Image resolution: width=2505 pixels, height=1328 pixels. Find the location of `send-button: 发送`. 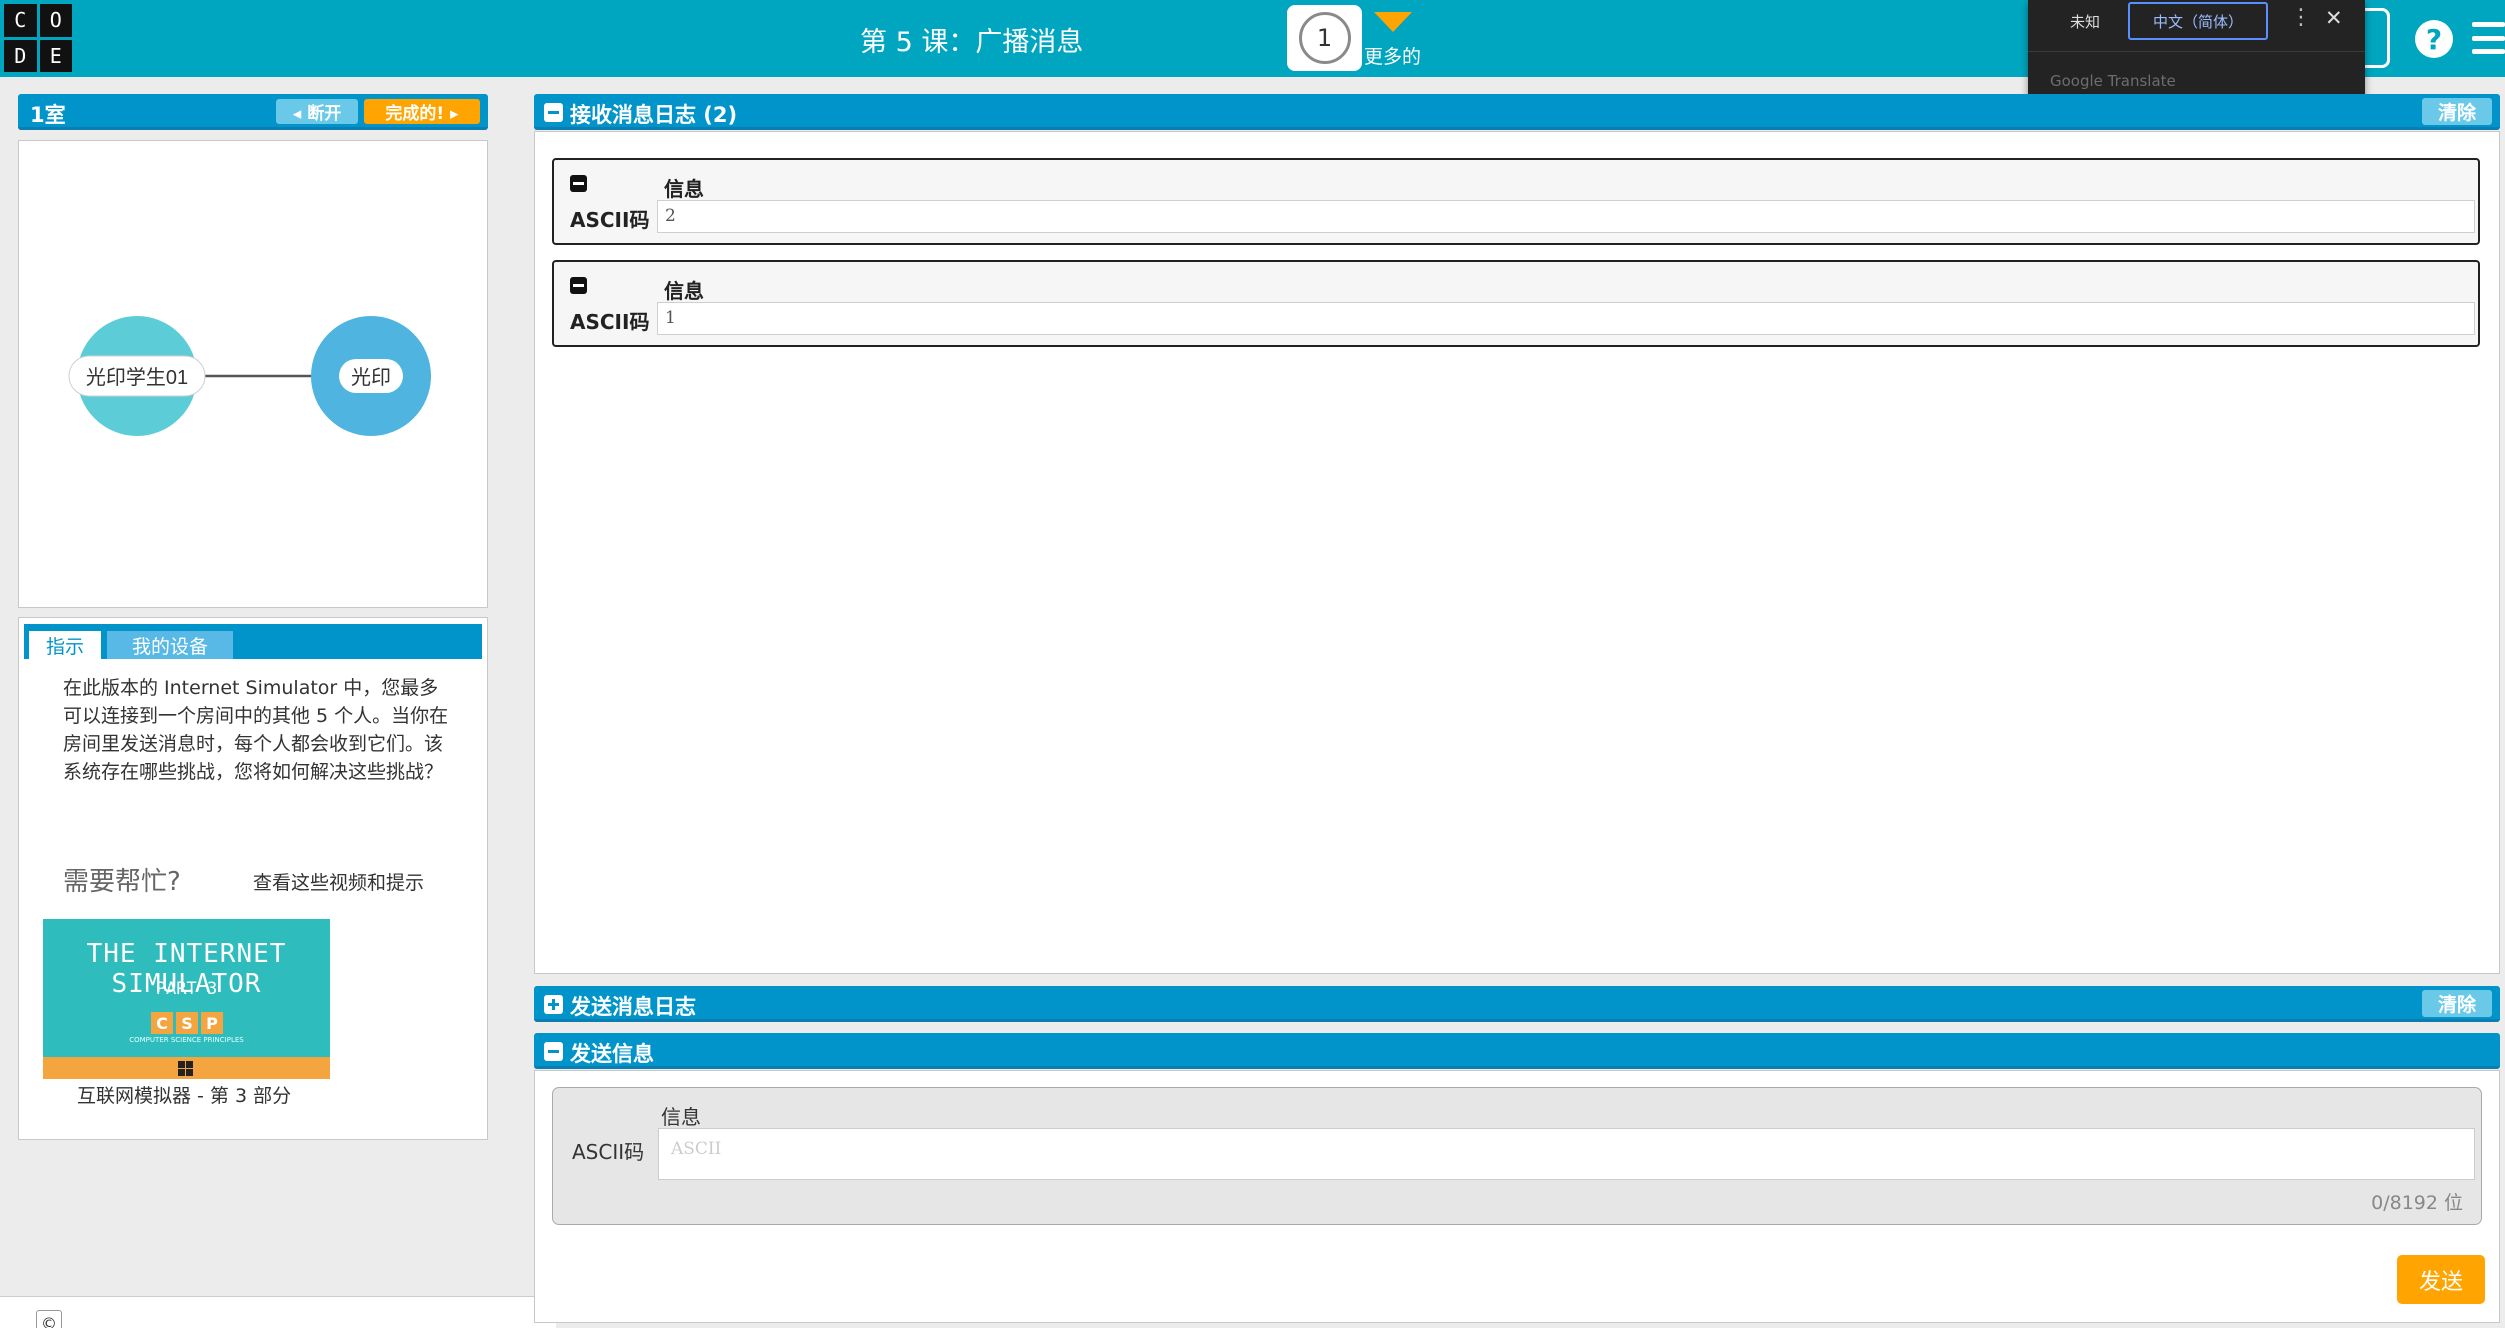

send-button: 发送 is located at coordinates (2441, 1279).